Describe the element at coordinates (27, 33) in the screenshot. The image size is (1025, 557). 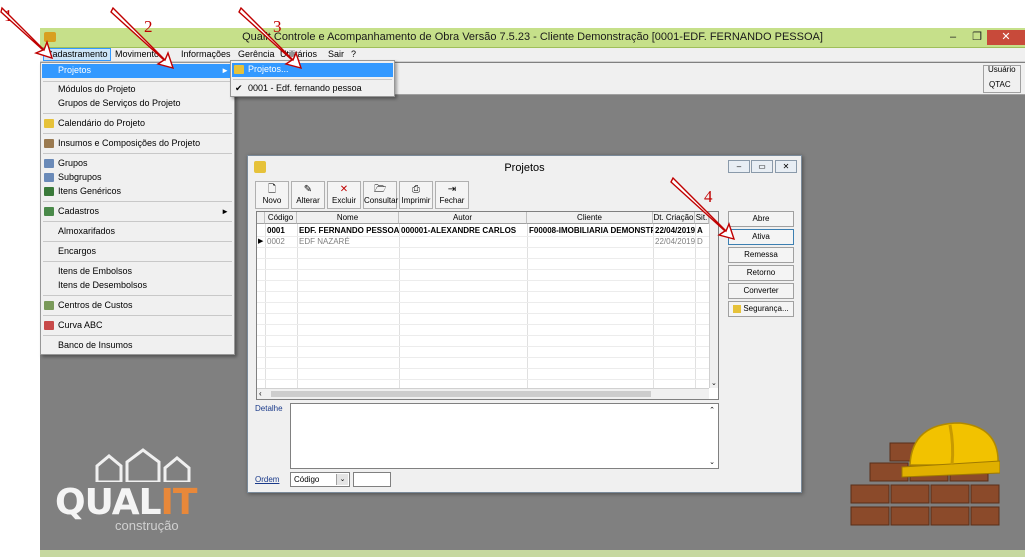
I see `arrow-1-icon` at that location.